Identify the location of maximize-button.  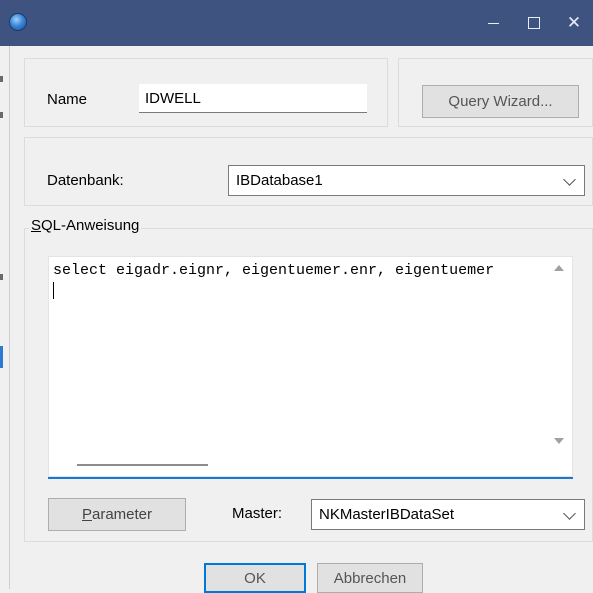
(534, 23).